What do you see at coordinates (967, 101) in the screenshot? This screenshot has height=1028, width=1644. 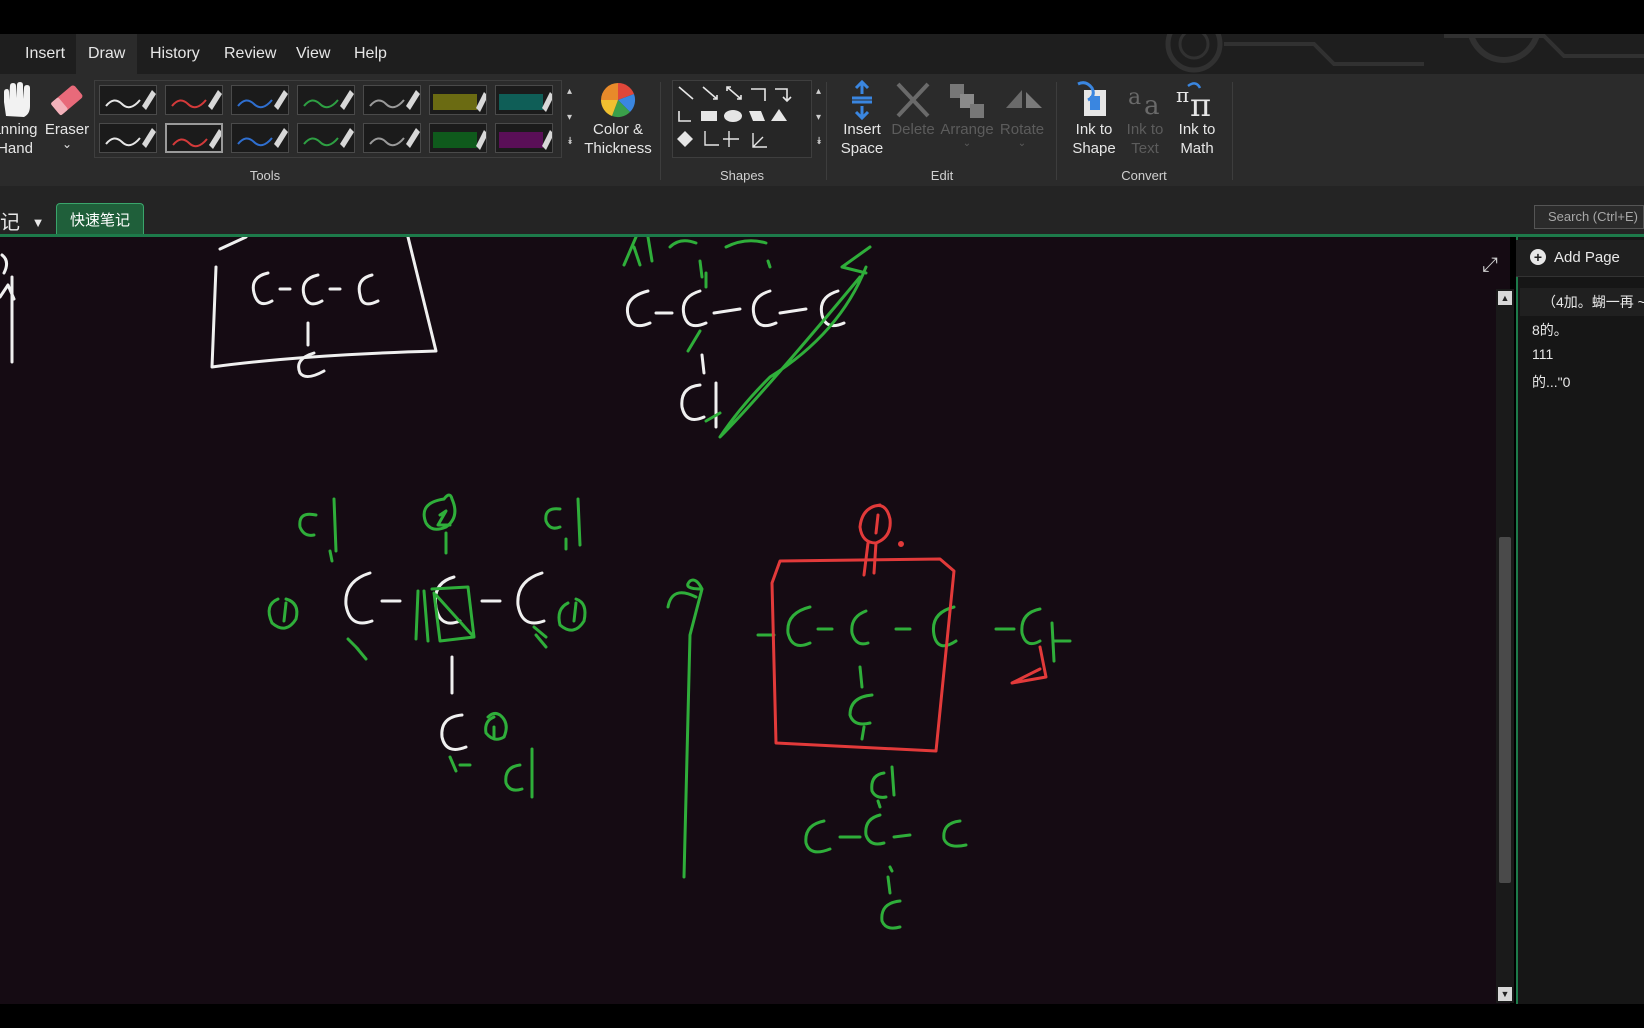 I see `arrange-icon` at bounding box center [967, 101].